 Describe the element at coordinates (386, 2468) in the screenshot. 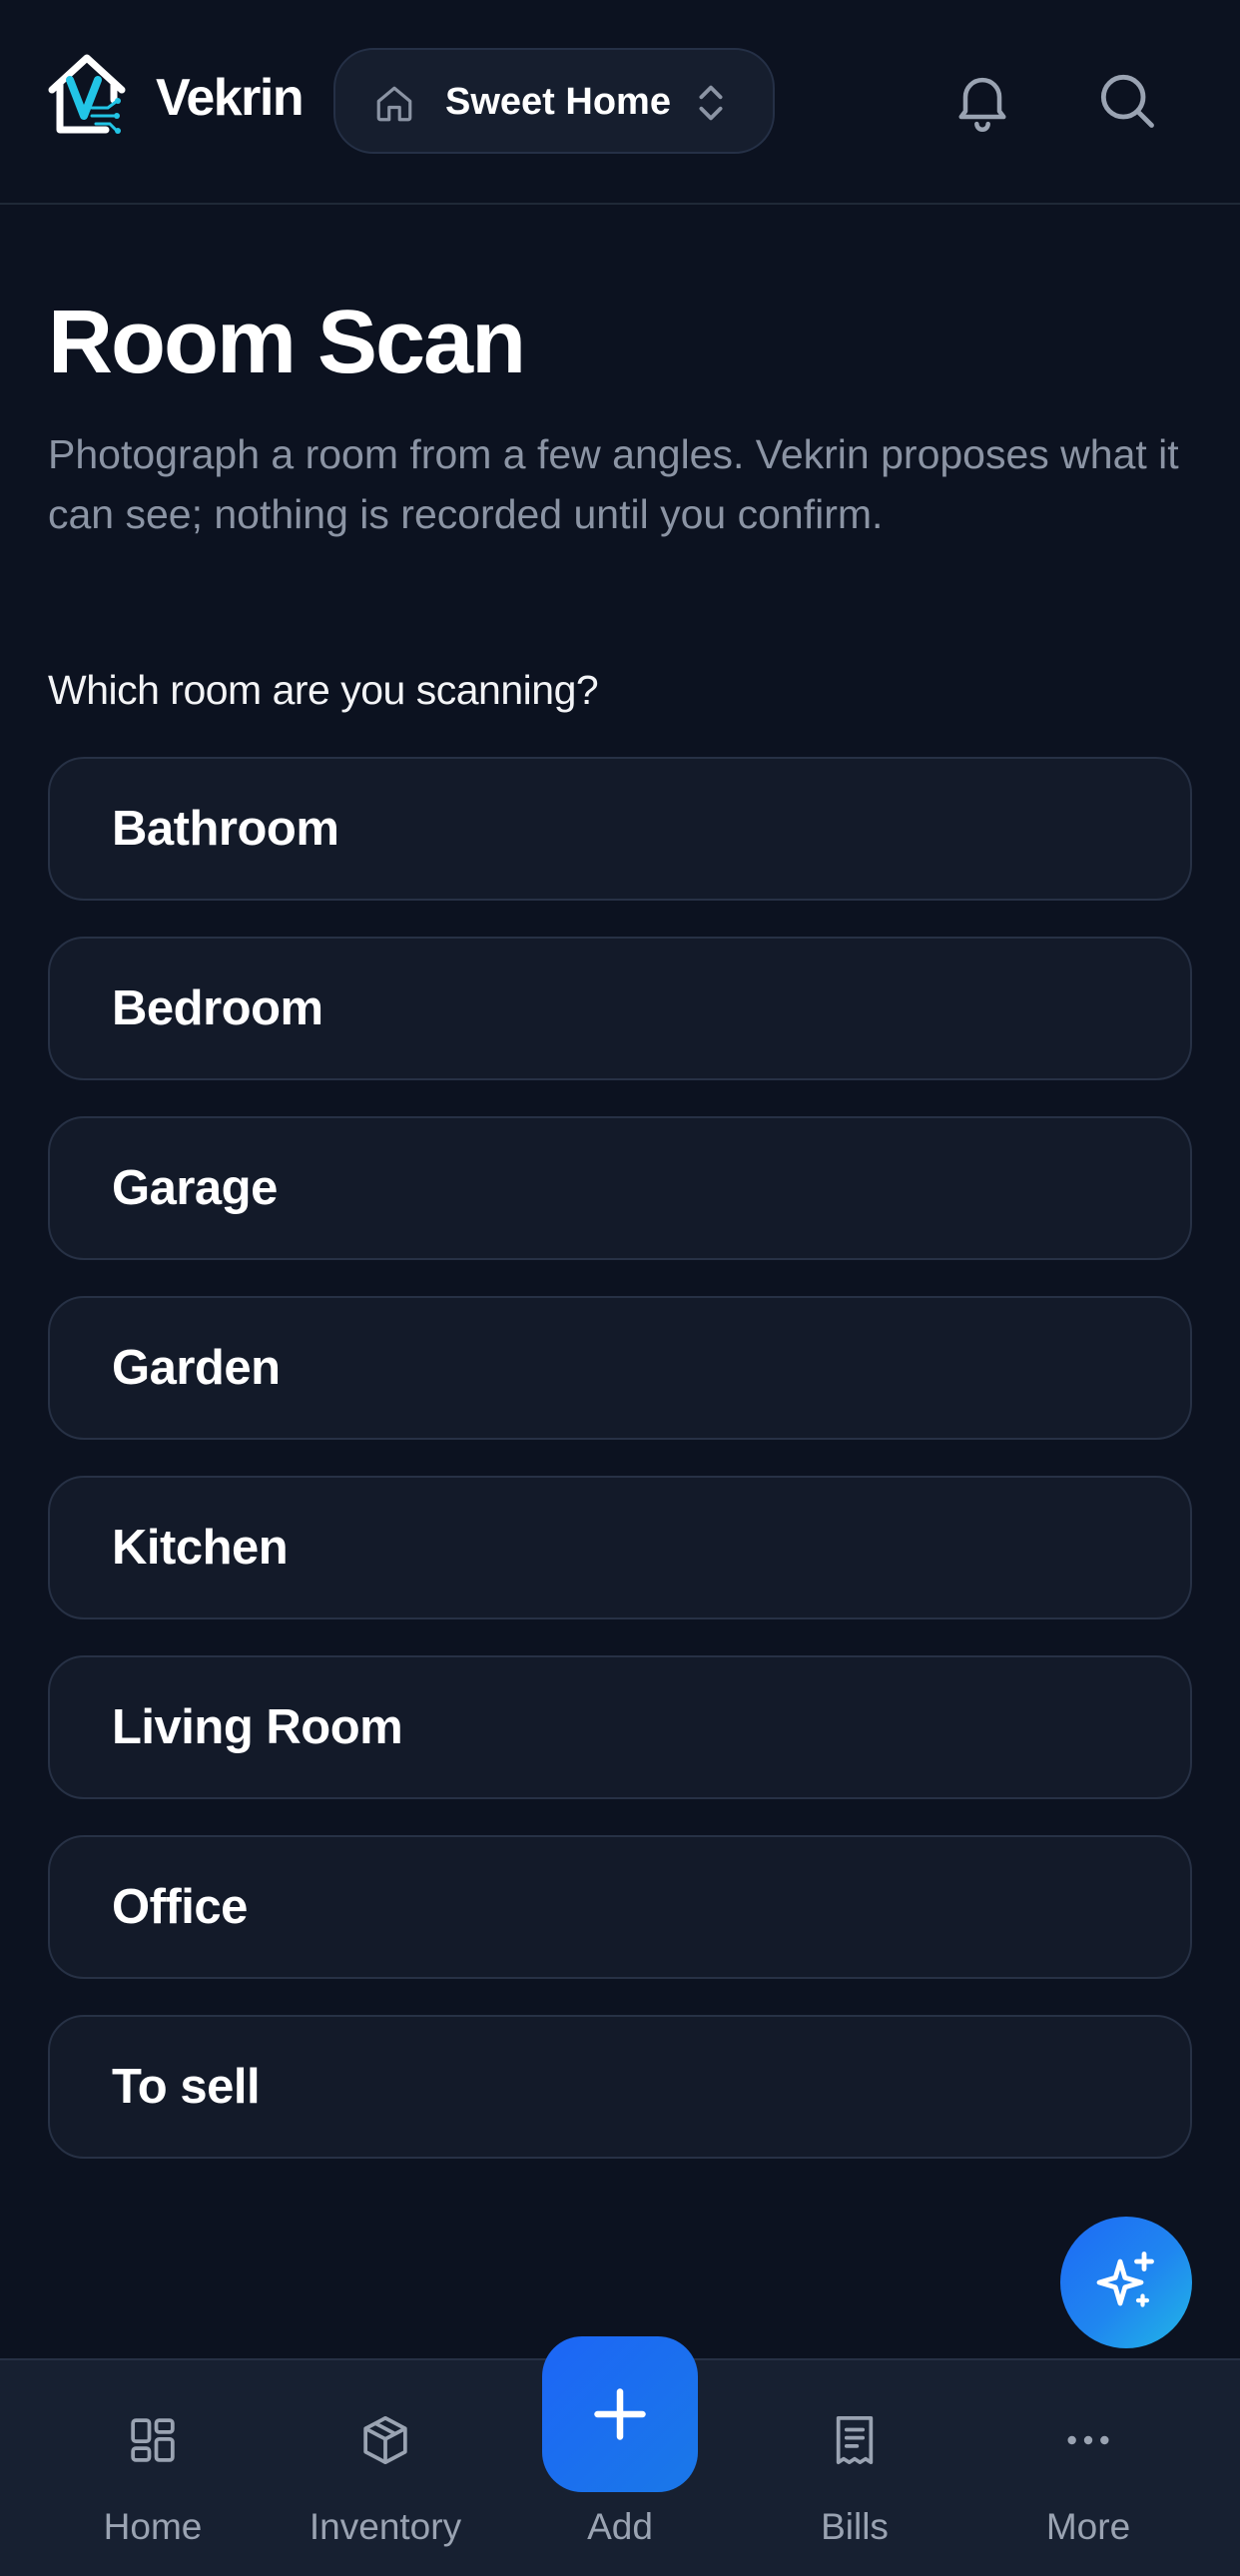

I see `nav-inventory: Inventory` at that location.